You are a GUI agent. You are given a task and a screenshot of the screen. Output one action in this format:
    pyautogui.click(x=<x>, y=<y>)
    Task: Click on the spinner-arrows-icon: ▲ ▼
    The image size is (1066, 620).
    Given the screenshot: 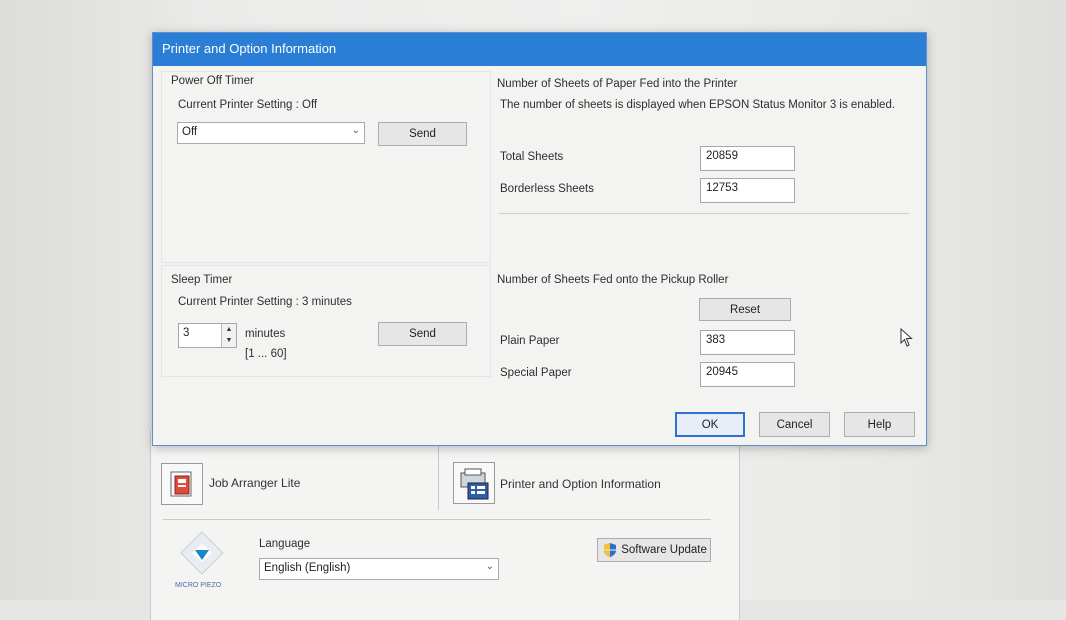 What is the action you would take?
    pyautogui.click(x=228, y=335)
    